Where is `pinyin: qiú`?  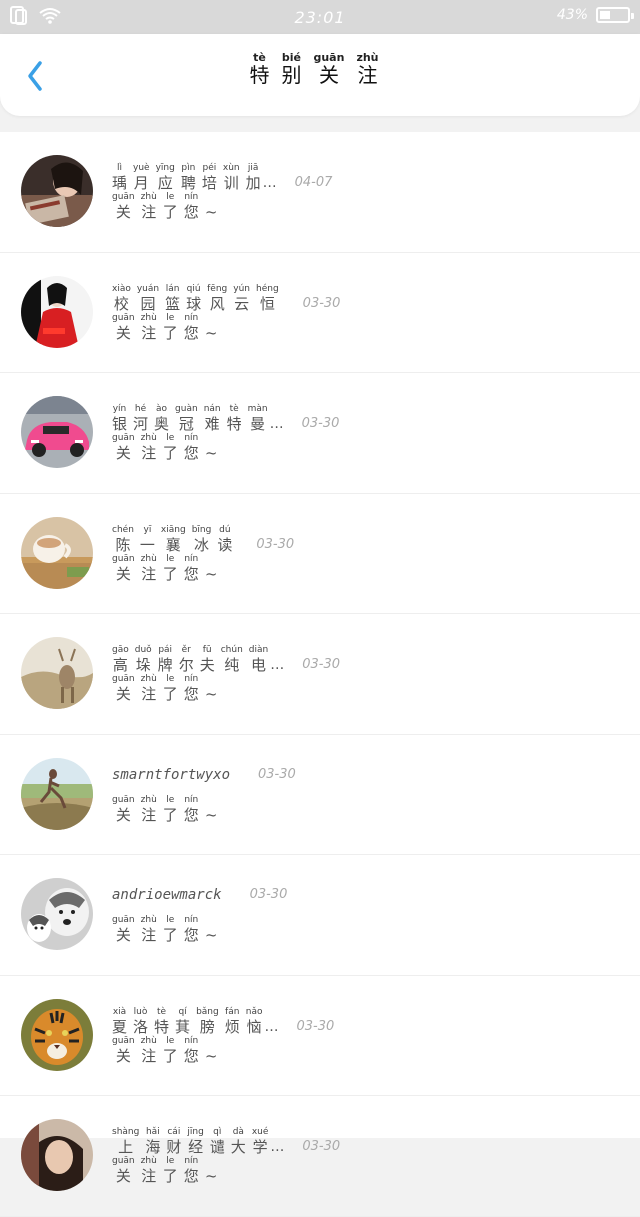 pinyin: qiú is located at coordinates (193, 288).